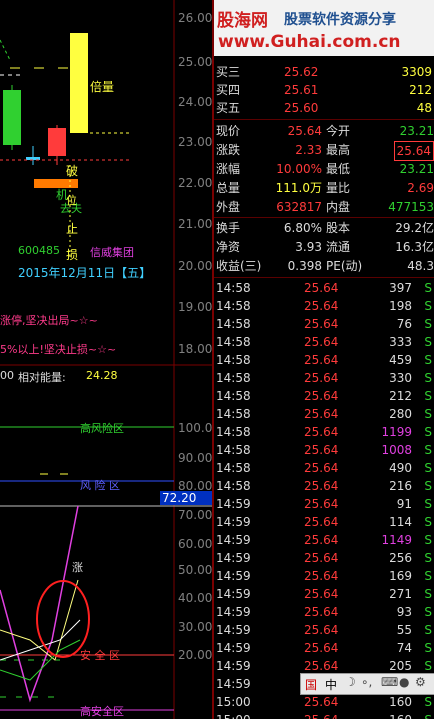  I want to click on stat2-row: 换手 6.80% 股本 29.2亿, so click(324, 228).